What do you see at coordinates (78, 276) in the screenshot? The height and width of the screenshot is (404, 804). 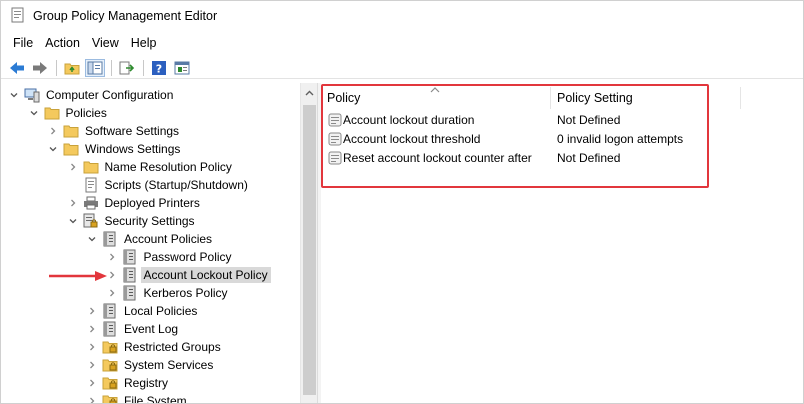 I see `pointer-arrow-annotation` at bounding box center [78, 276].